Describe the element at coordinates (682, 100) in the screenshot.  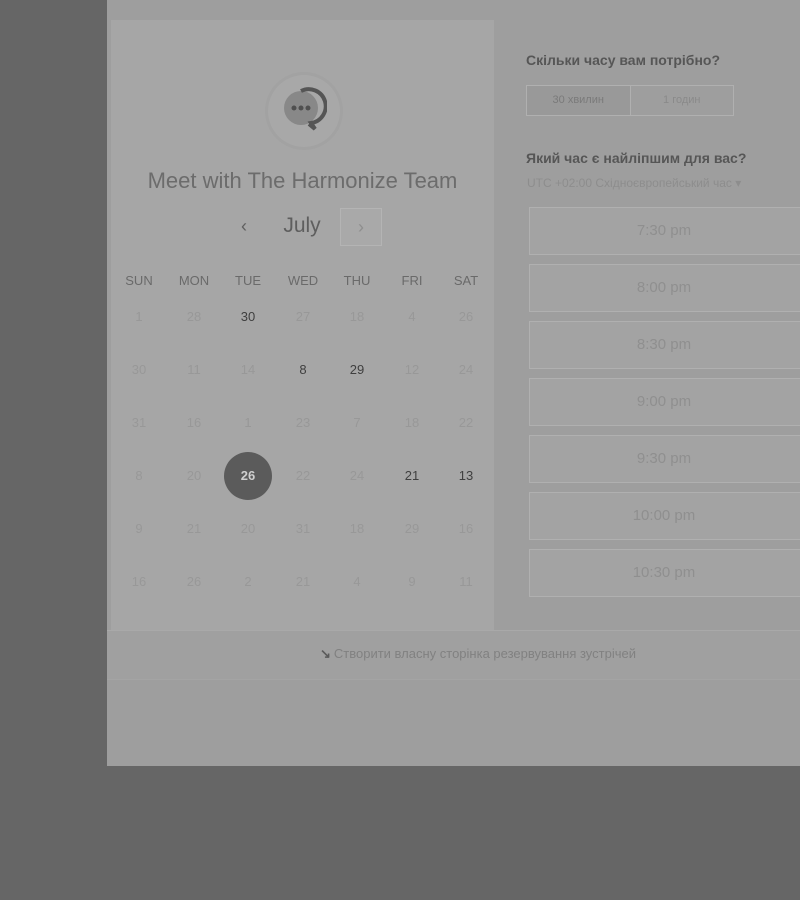
I see `duration-option-1hour: 1 годин` at that location.